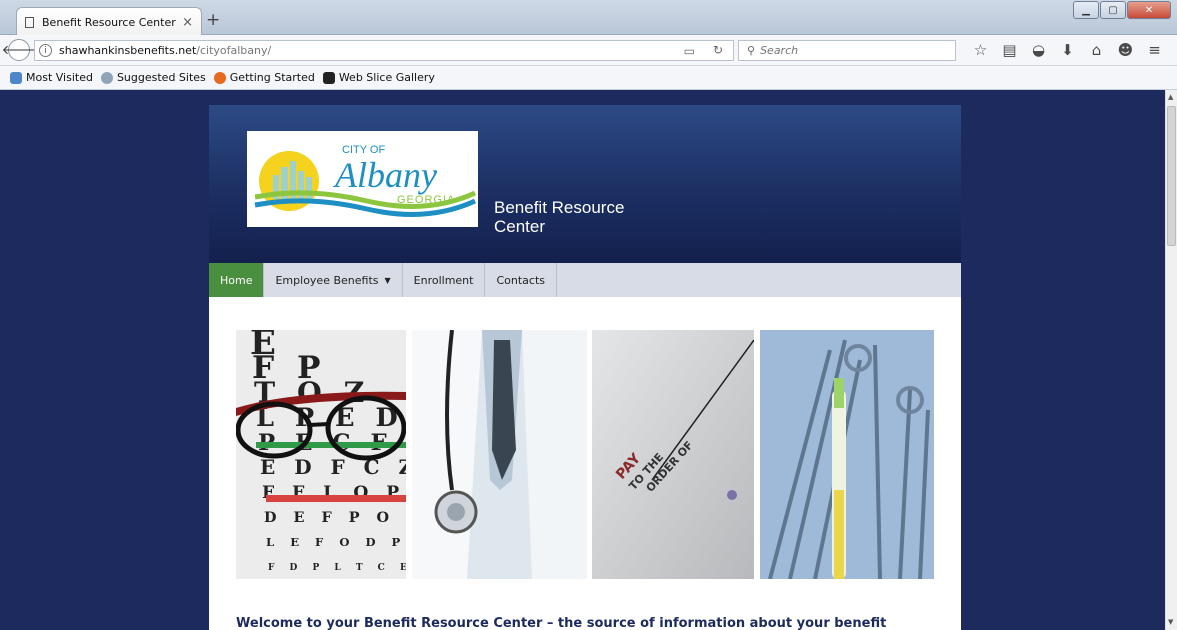 The image size is (1177, 630). I want to click on browser-titlebar: Benefit Resource Center × + ▁ ▢ ✕, so click(588, 18).